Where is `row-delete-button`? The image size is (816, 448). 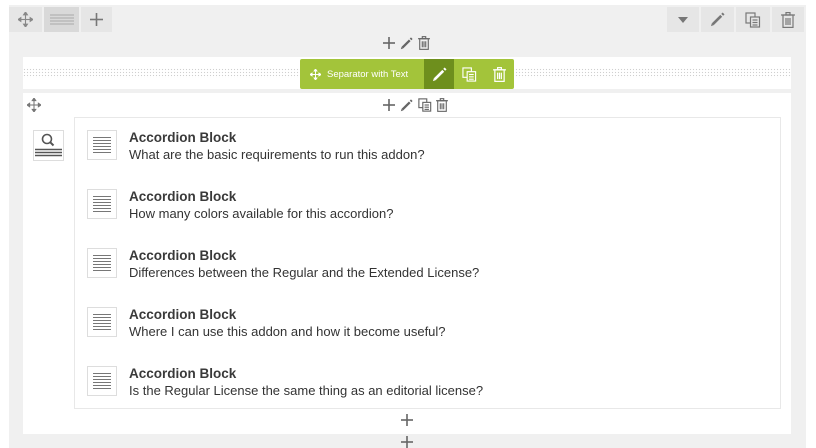 row-delete-button is located at coordinates (788, 19).